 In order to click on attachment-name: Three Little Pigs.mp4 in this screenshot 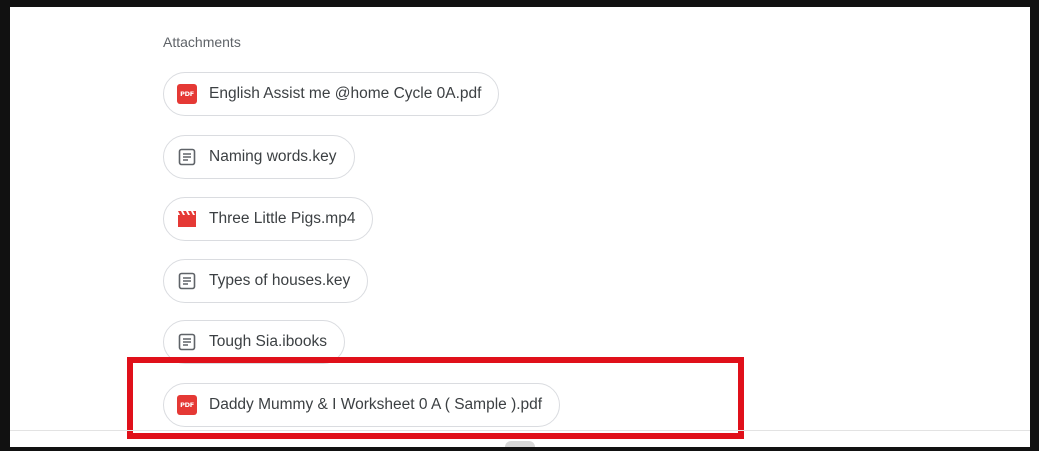, I will do `click(282, 218)`.